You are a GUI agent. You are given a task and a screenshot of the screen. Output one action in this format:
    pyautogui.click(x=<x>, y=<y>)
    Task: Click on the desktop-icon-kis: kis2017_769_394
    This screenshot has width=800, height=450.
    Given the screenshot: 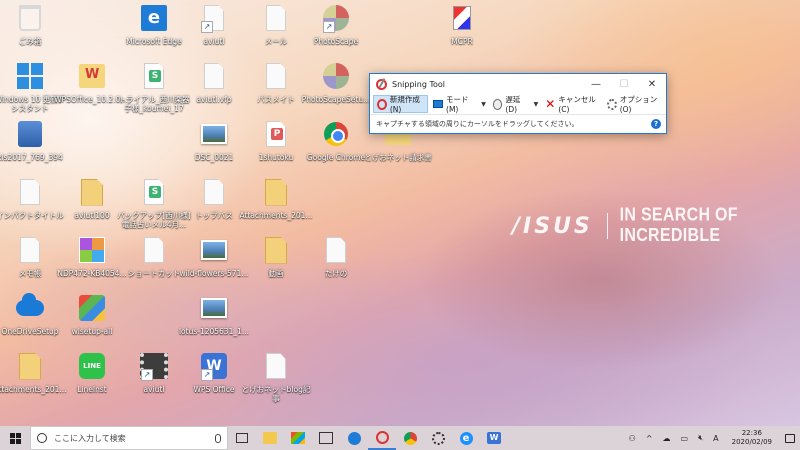 What is the action you would take?
    pyautogui.click(x=34, y=149)
    